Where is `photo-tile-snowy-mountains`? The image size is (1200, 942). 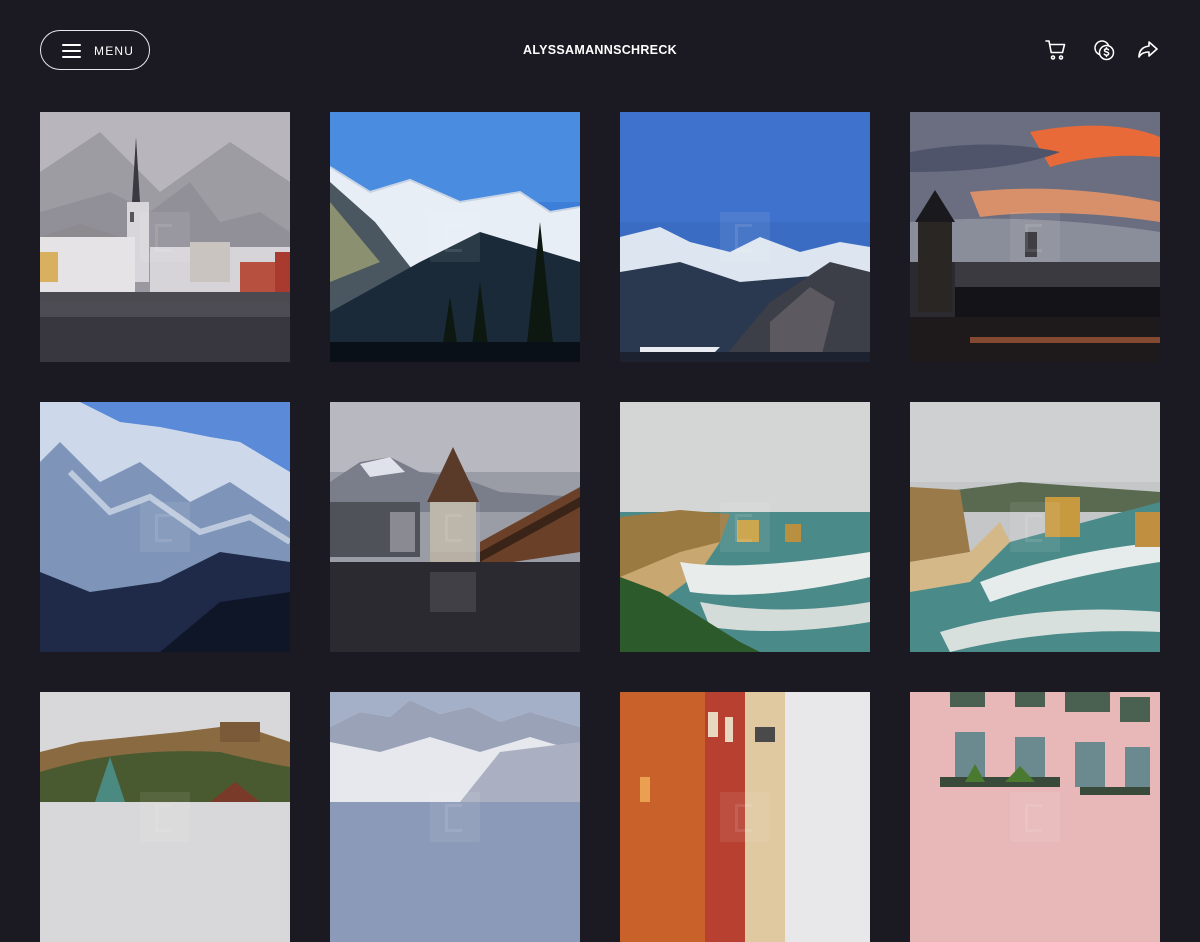
photo-tile-snowy-mountains is located at coordinates (455, 237).